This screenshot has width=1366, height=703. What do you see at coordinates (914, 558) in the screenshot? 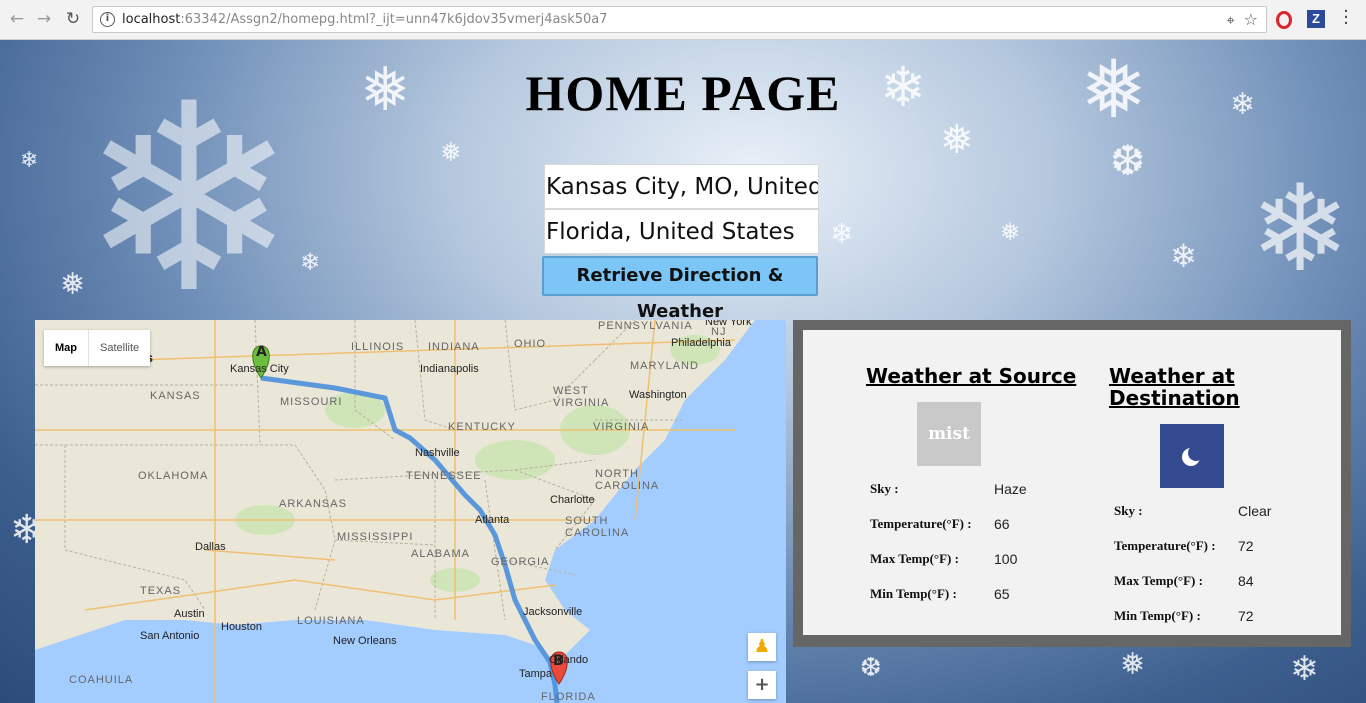
I see `source-max-temp-label: Max Temp(°F) :` at bounding box center [914, 558].